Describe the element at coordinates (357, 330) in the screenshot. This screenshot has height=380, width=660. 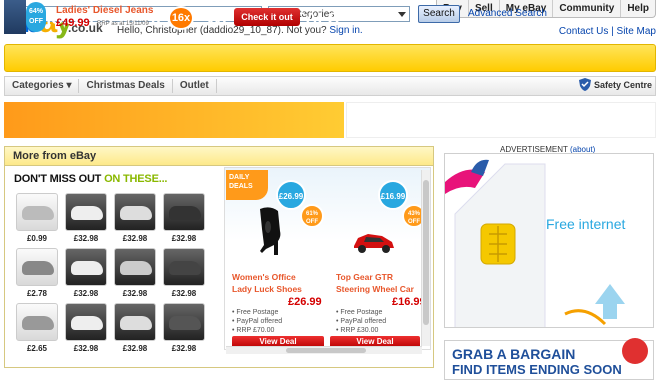
I see `deal2-info-rrp: • RRP £30.00` at that location.